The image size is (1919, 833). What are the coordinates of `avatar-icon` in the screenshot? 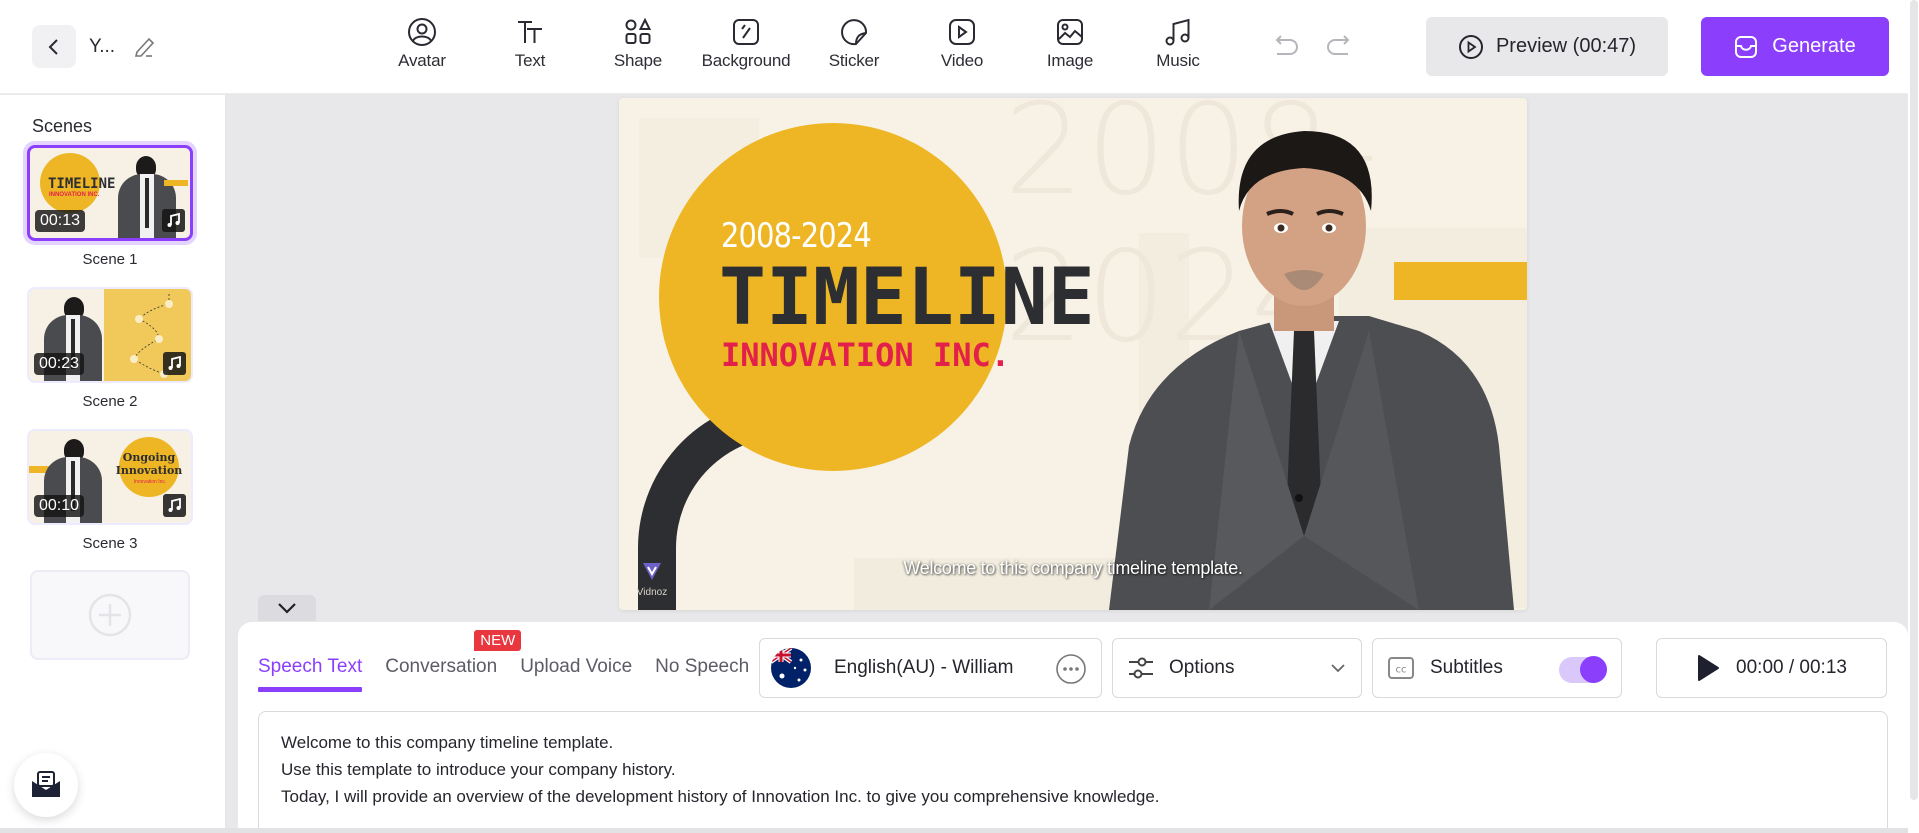 It's located at (422, 32).